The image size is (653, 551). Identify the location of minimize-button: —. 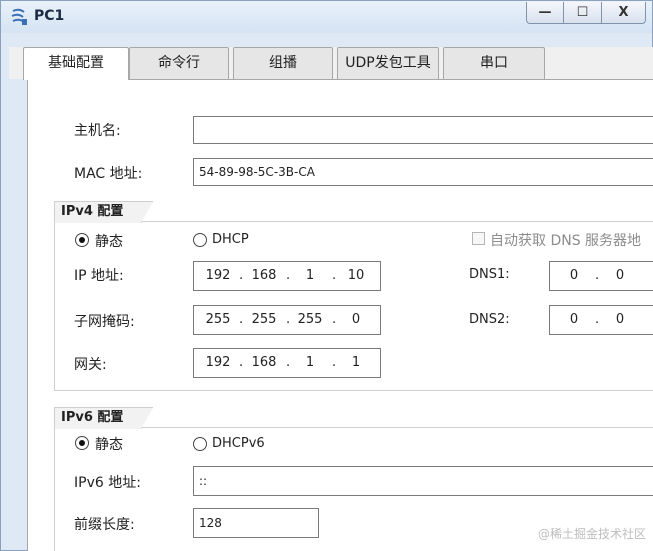
(545, 13).